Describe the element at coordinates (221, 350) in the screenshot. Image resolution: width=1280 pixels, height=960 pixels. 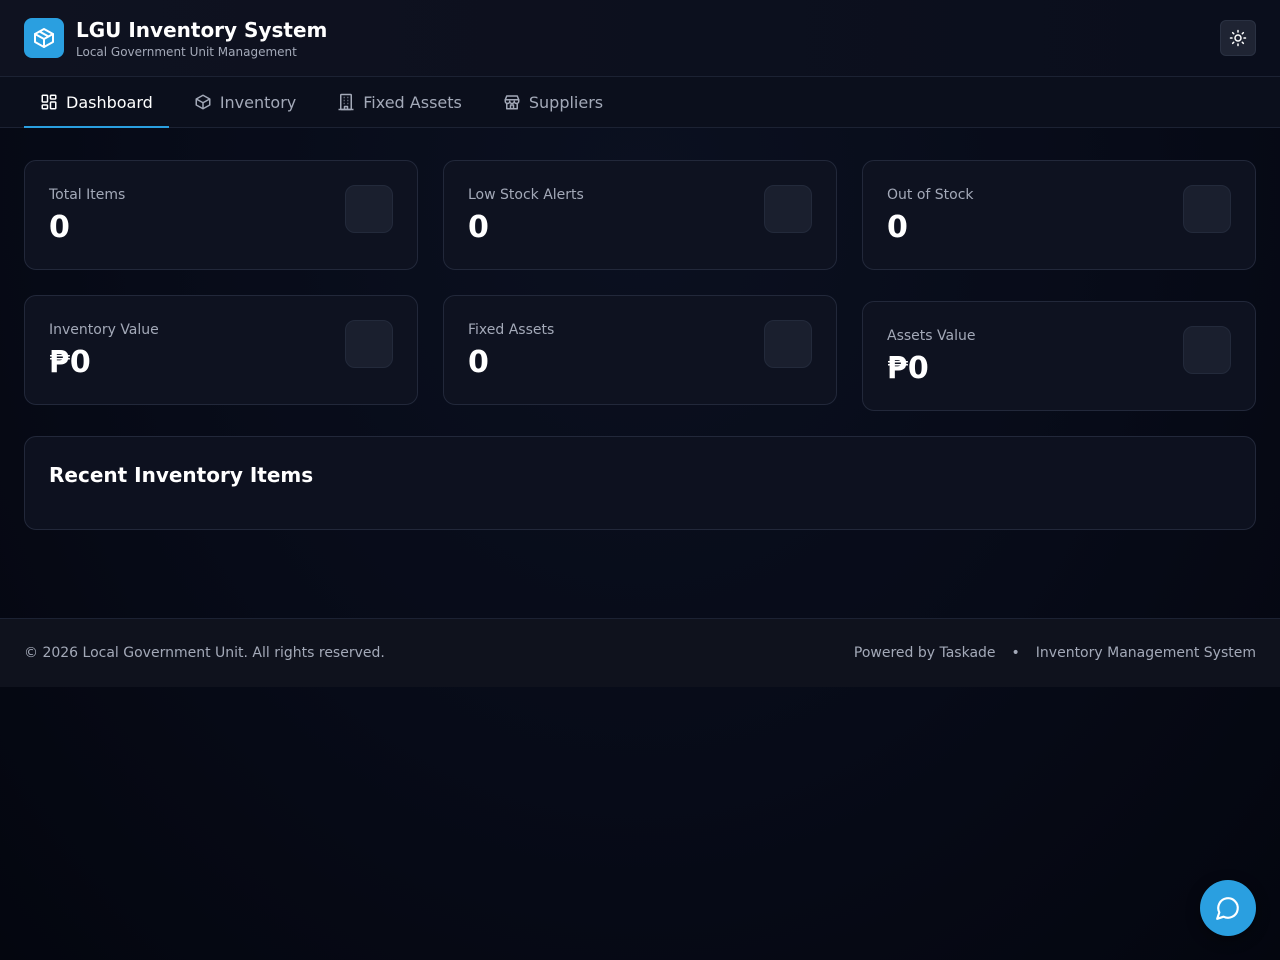
I see `stat-card-inventory-value: Inventory Value ₱0` at that location.